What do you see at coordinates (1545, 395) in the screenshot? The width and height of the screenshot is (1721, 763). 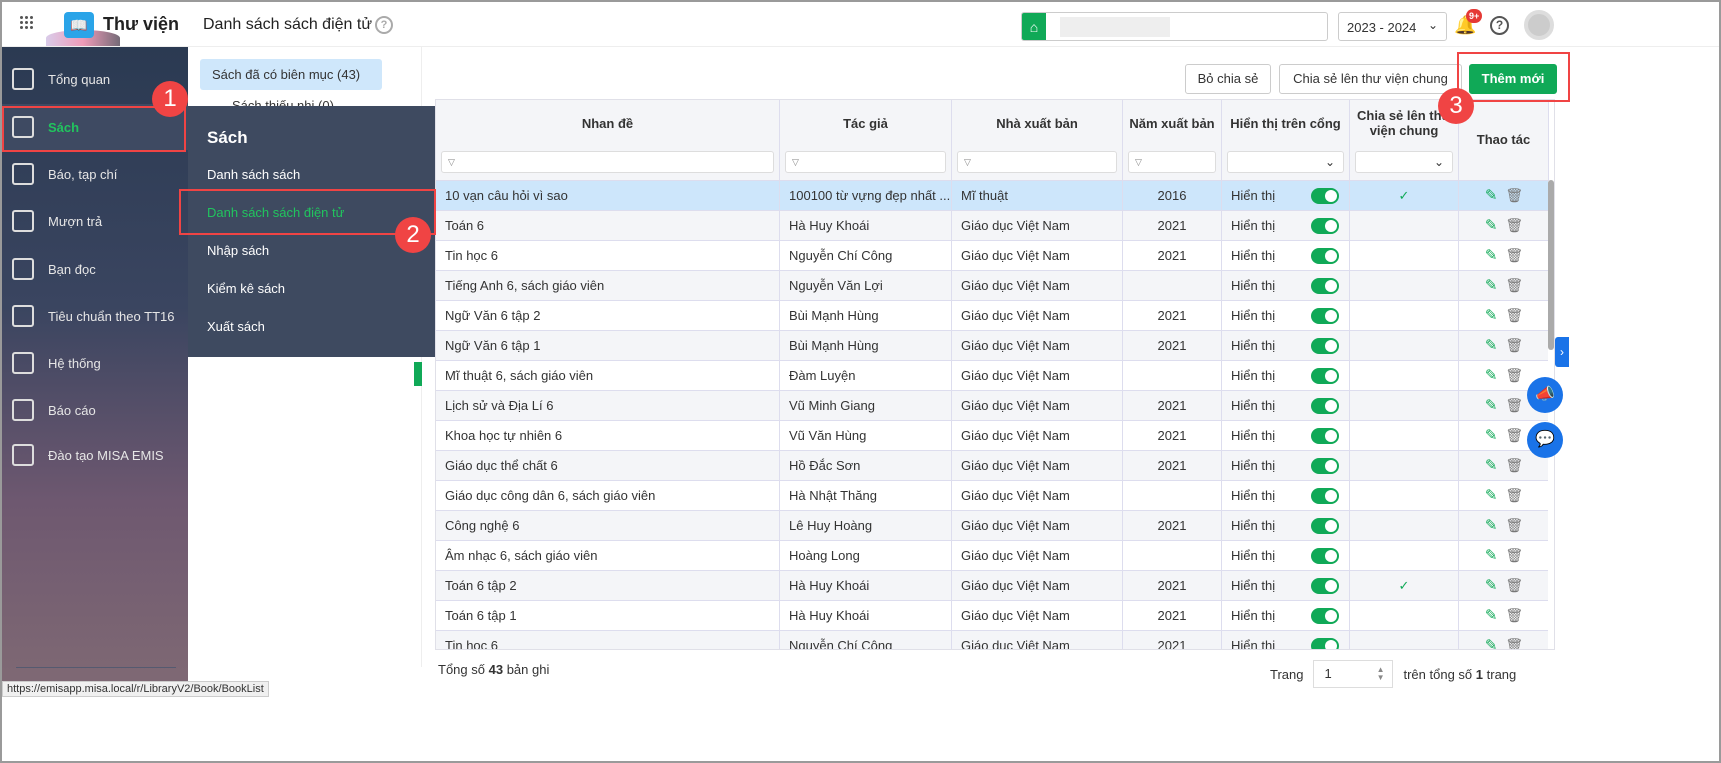 I see `announcement-icon: 📣` at bounding box center [1545, 395].